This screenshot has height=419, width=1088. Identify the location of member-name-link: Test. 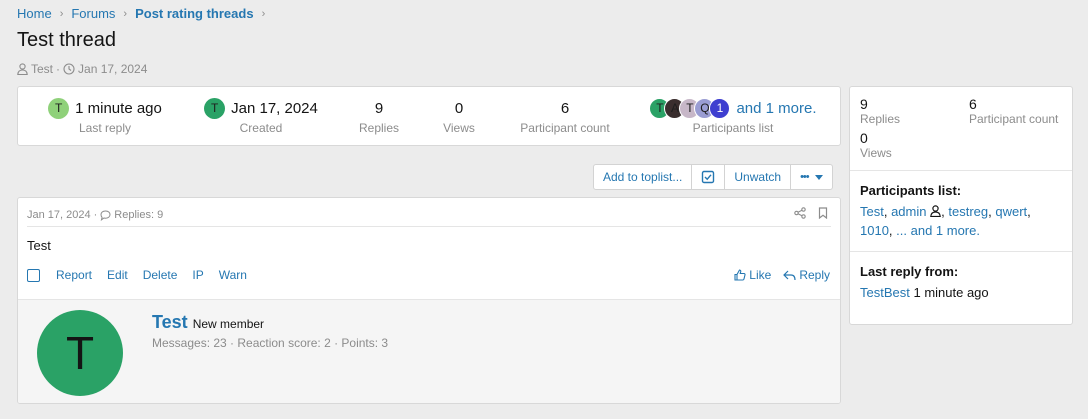
(170, 322).